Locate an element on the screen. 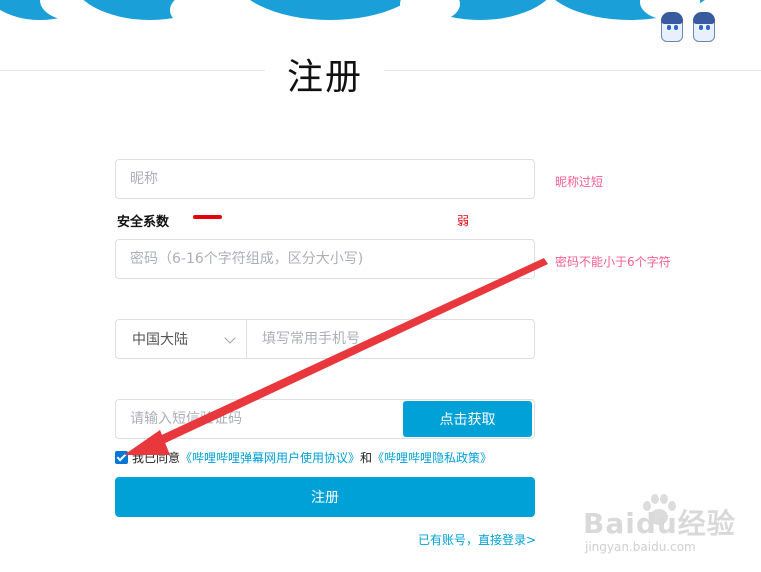  title-divider-left is located at coordinates (132, 70).